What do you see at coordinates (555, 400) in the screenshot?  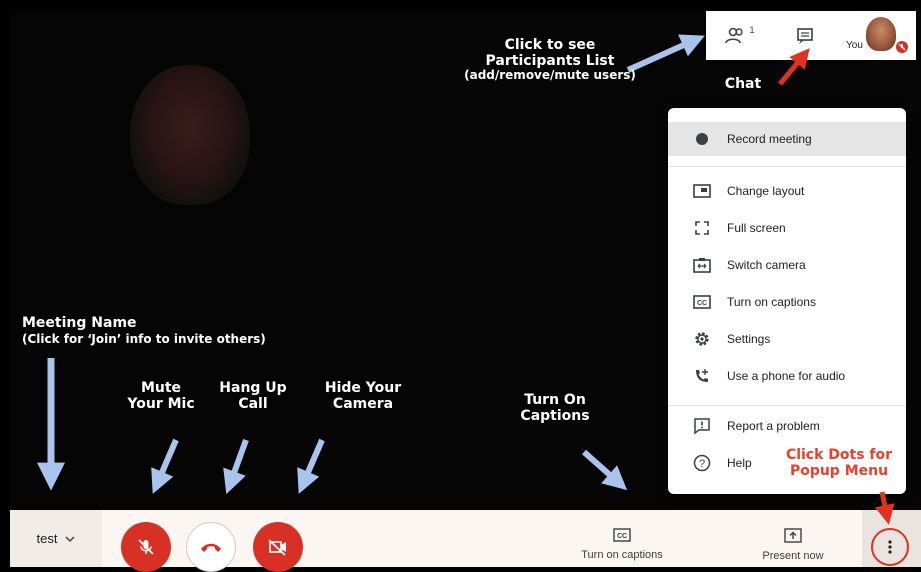 I see `annotation-text: Turn On` at bounding box center [555, 400].